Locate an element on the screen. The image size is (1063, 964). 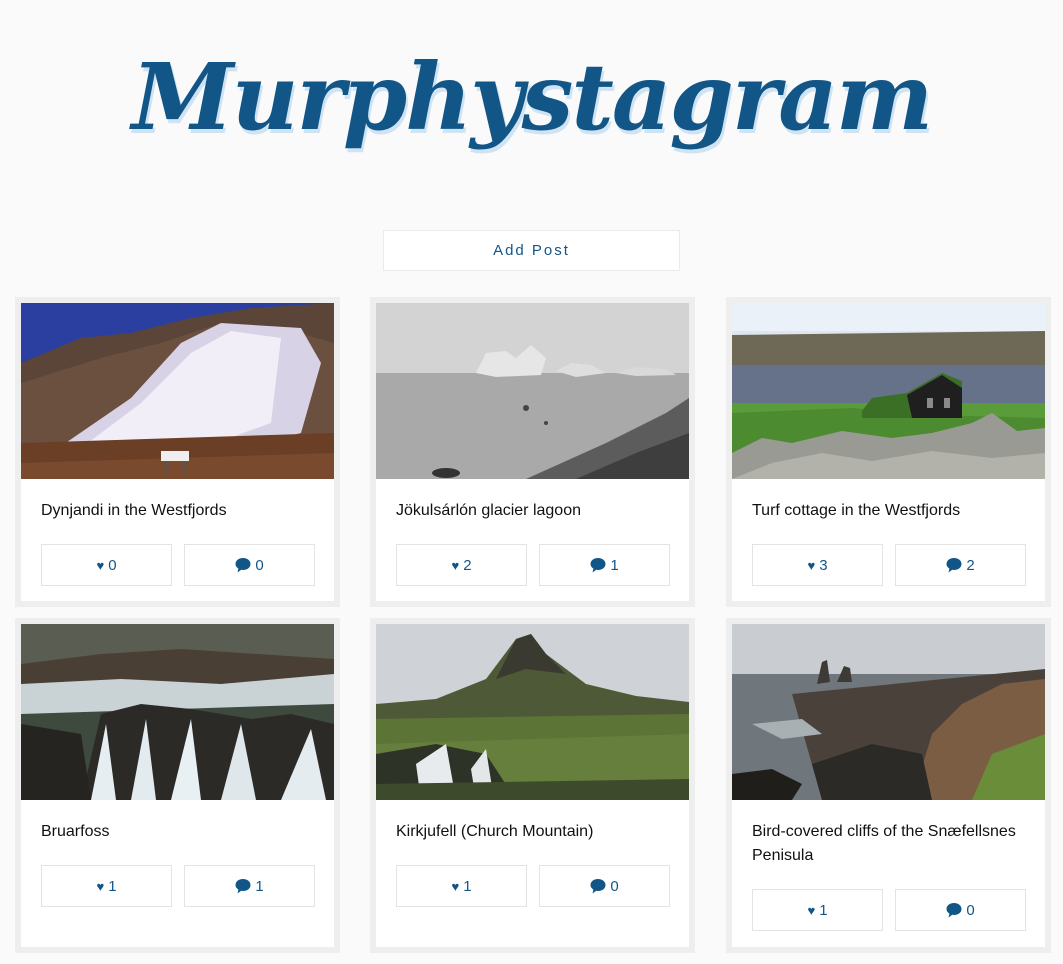
comment-button: 2 is located at coordinates (960, 565).